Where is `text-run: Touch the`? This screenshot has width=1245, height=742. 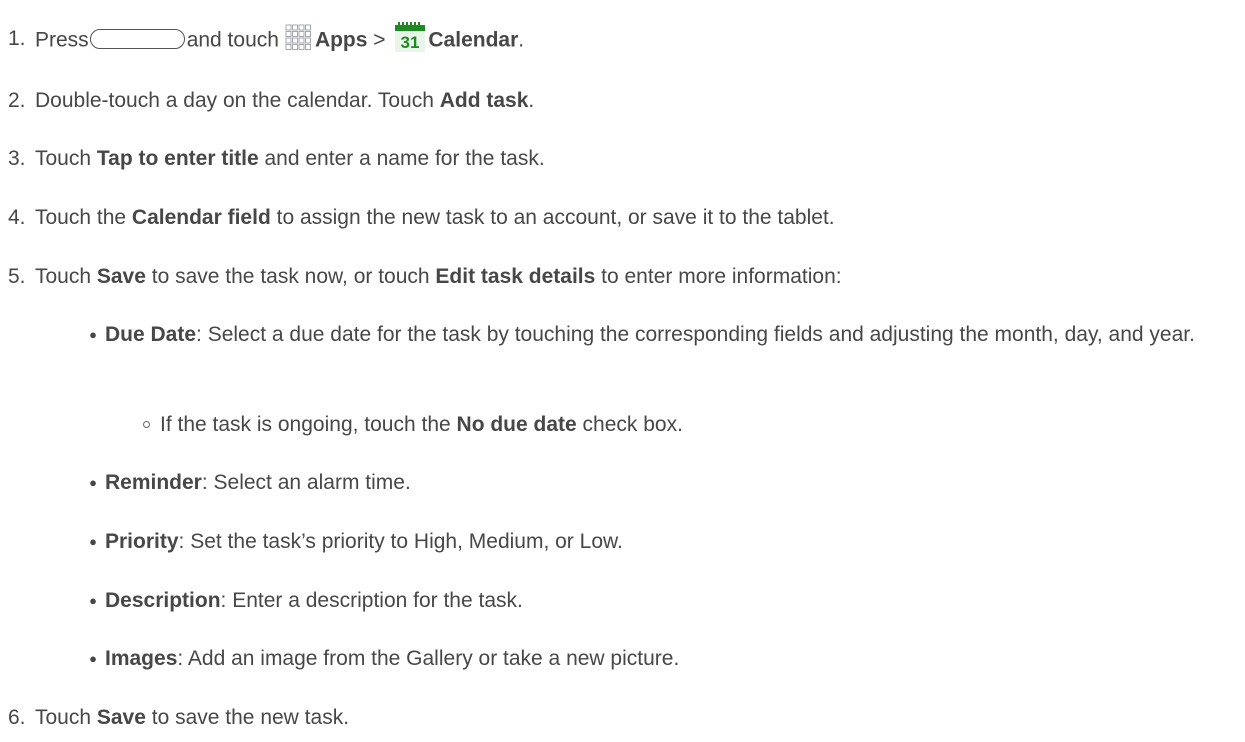 text-run: Touch the is located at coordinates (83, 217).